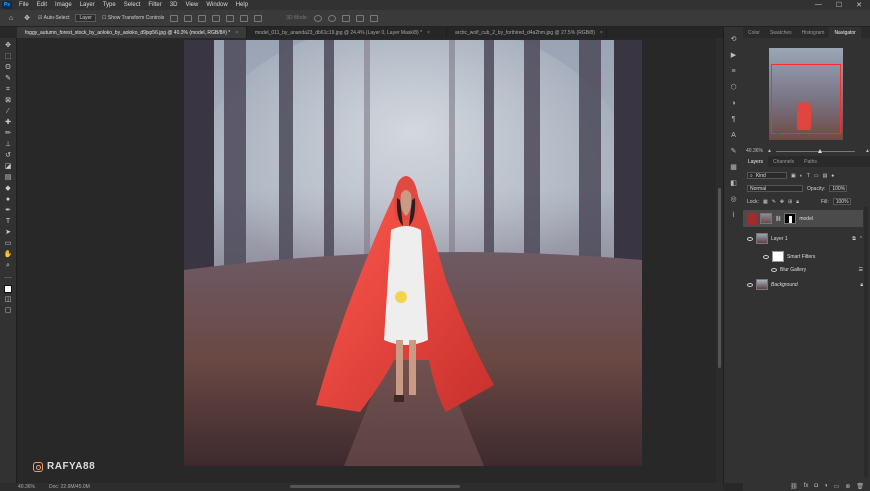 The width and height of the screenshot is (870, 491). I want to click on menu-file: File, so click(24, 5).